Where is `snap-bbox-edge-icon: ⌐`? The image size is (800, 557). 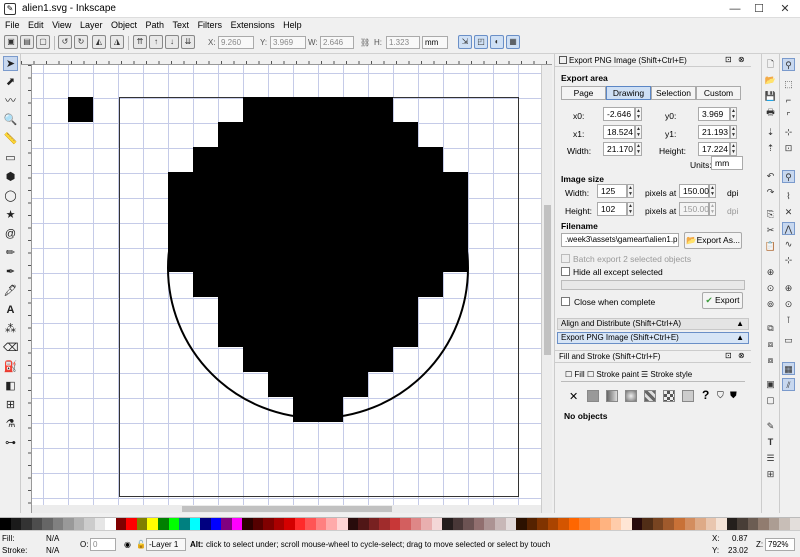
snap-bbox-edge-icon: ⌐ is located at coordinates (788, 100).